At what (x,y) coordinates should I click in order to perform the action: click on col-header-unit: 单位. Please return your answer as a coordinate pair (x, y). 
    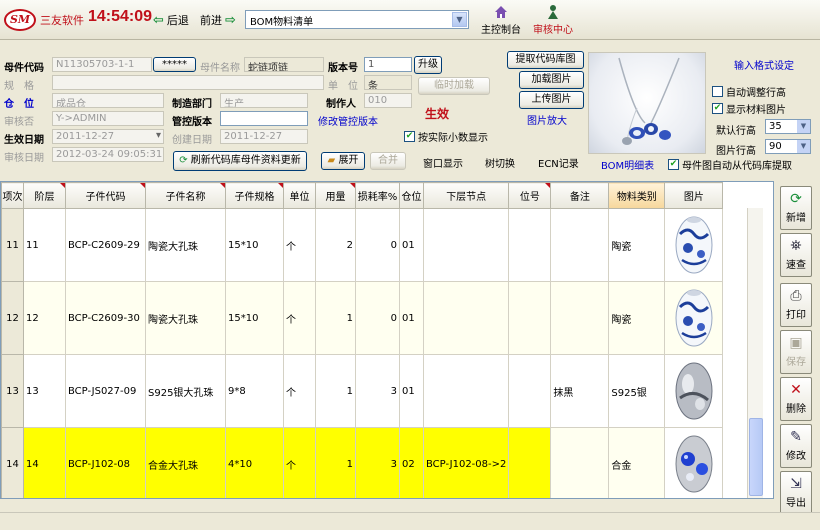
    Looking at the image, I should click on (299, 195).